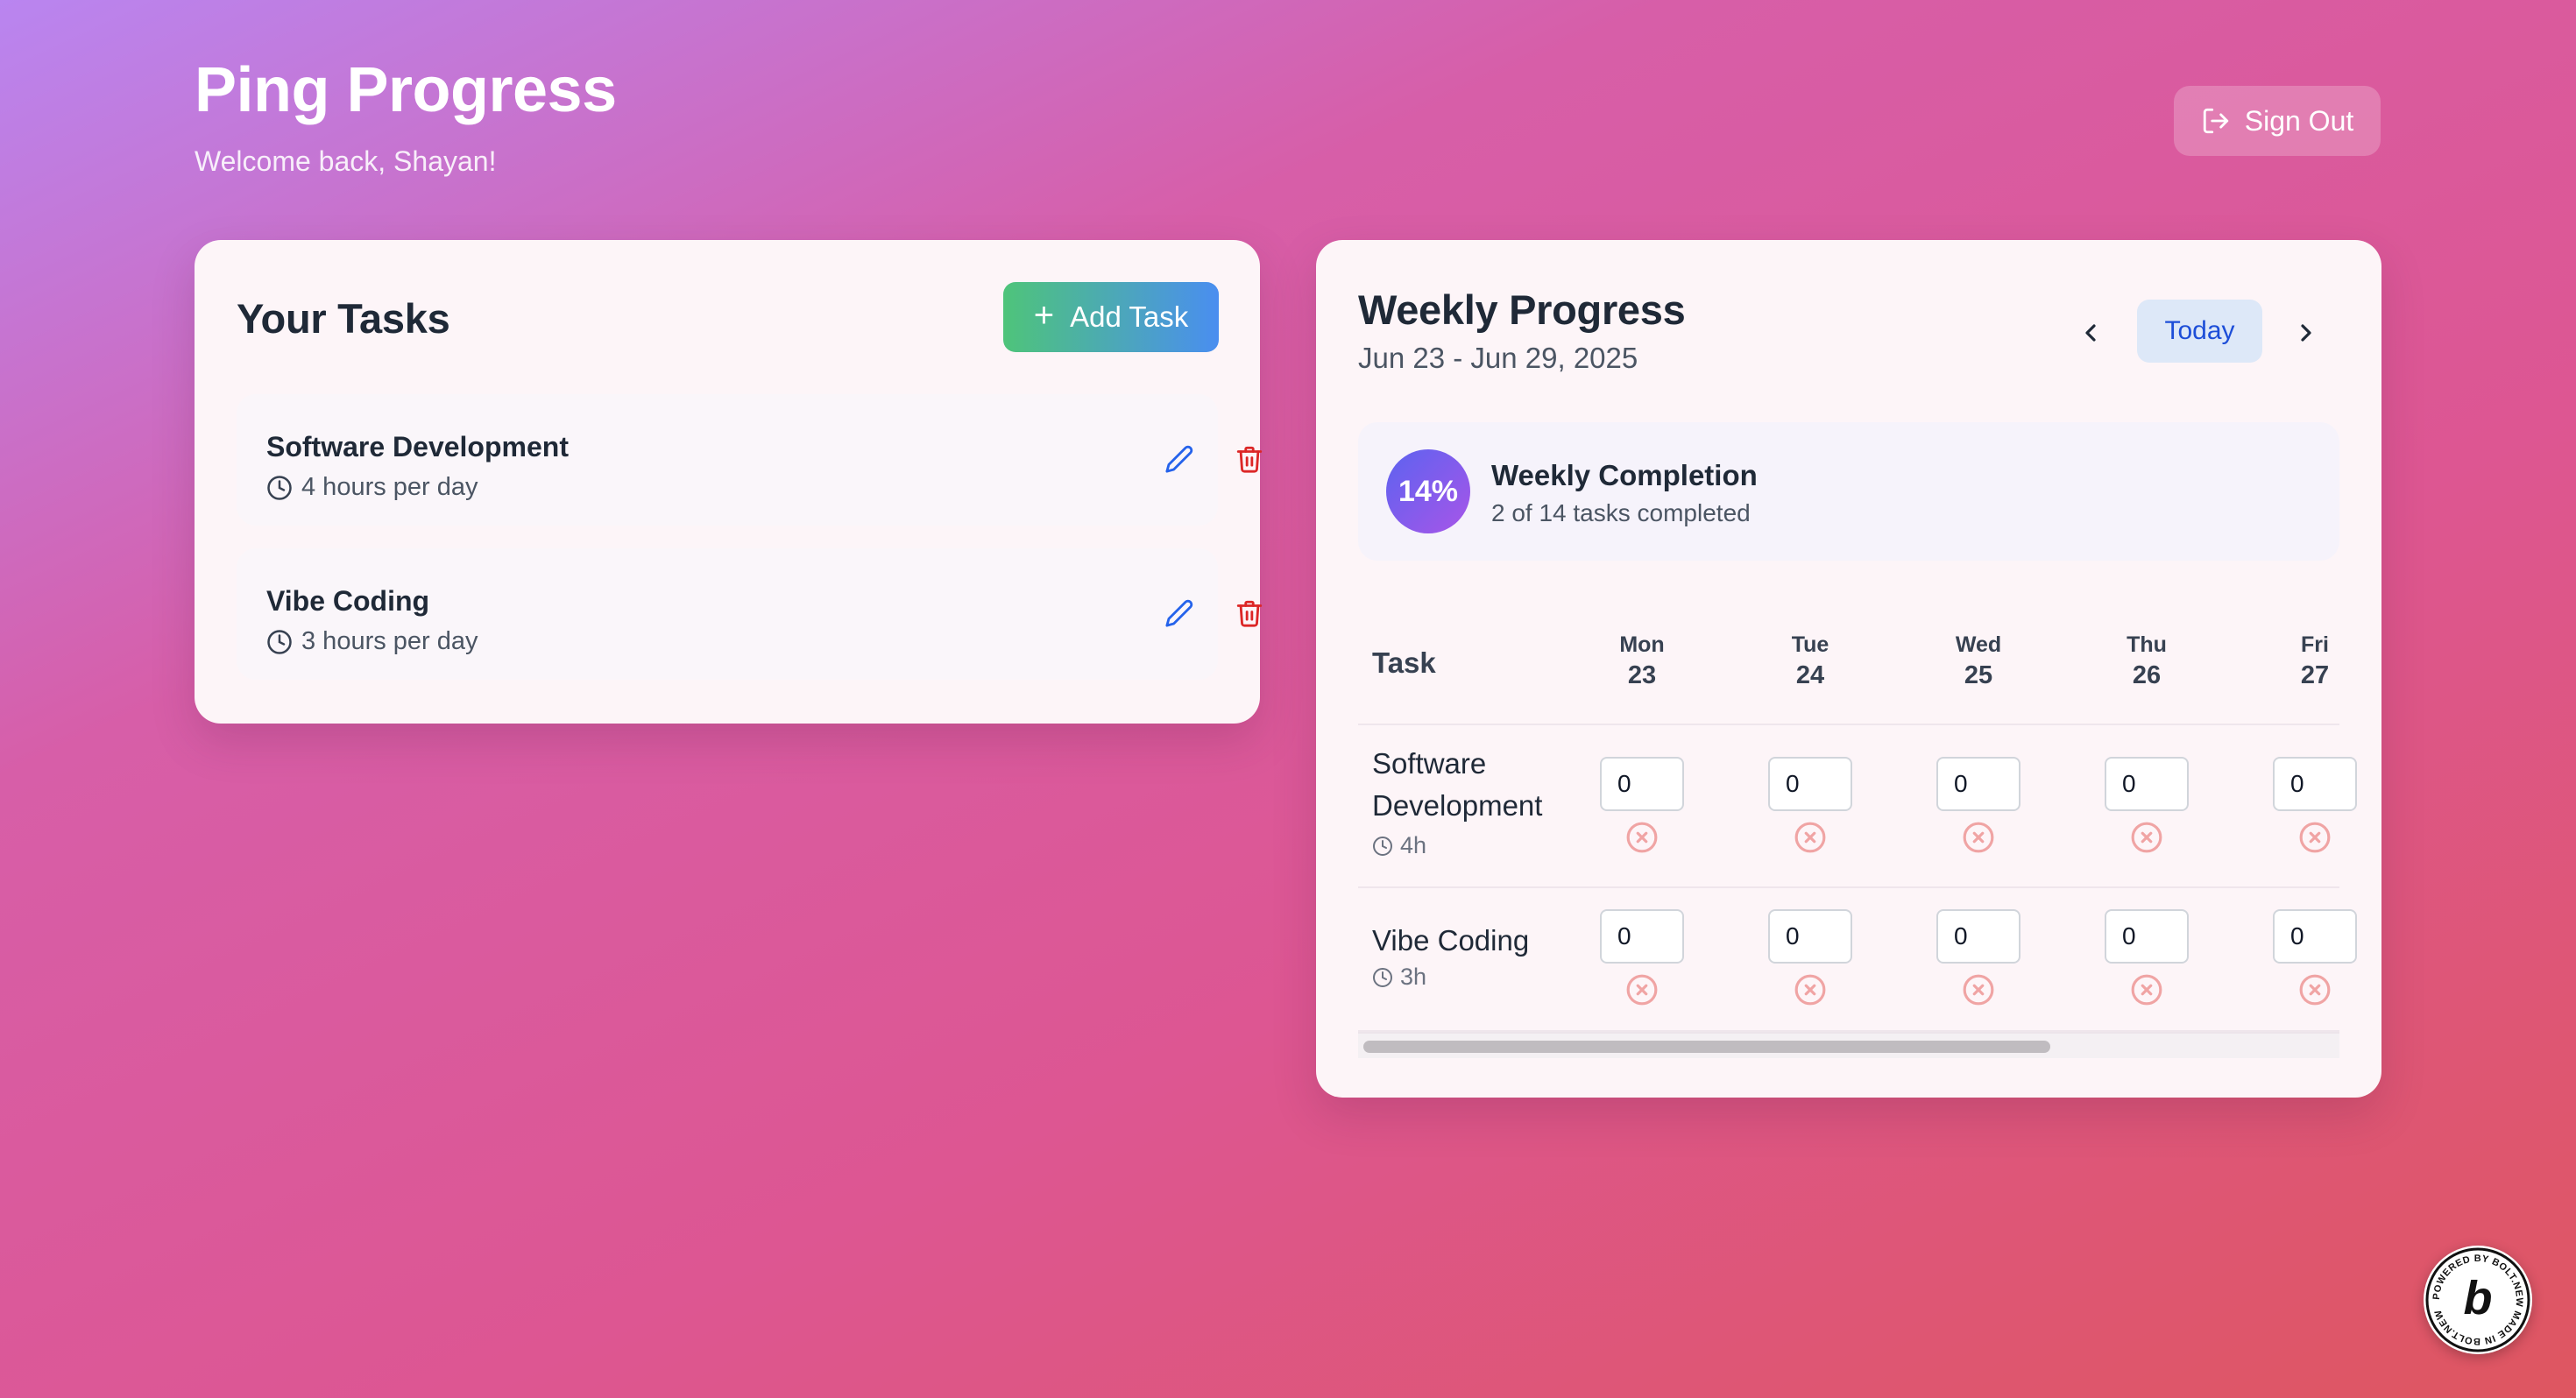  What do you see at coordinates (1498, 358) in the screenshot?
I see `date-range: Jun 23 - Jun 29, 2025` at bounding box center [1498, 358].